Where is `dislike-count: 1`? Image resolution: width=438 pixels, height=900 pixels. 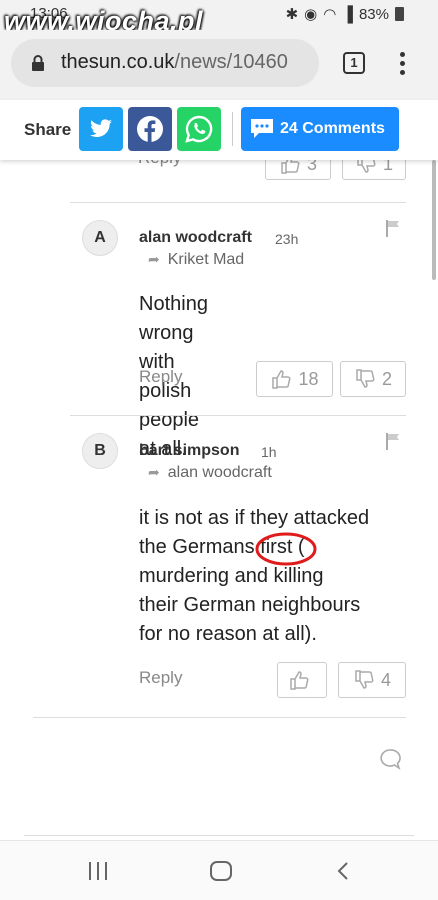
dislike-count: 1 is located at coordinates (387, 167).